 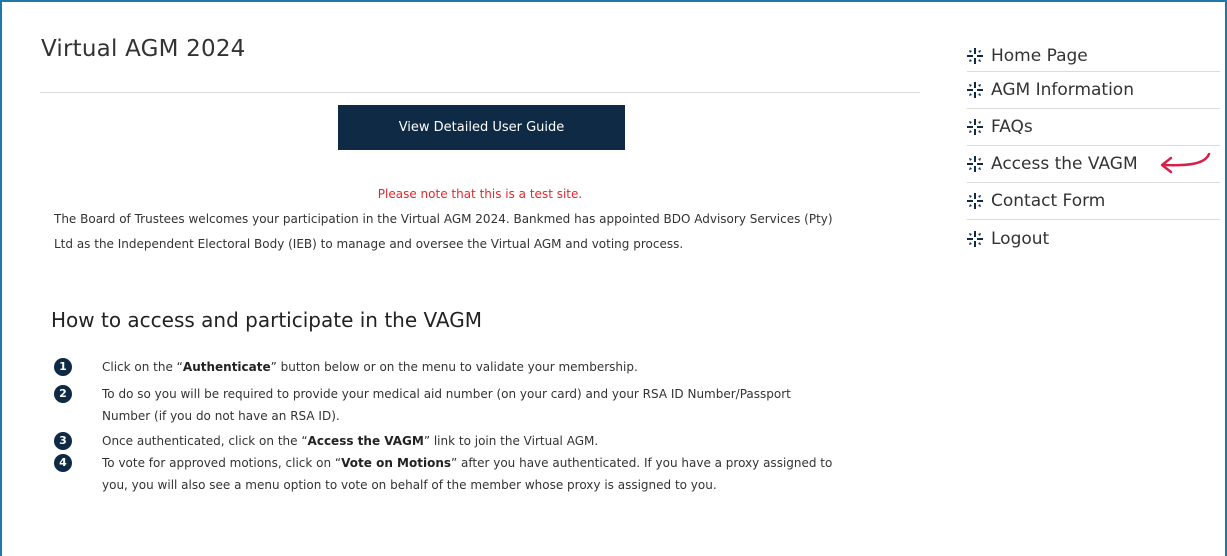 I want to click on menu-item-label: Access the VAGM, so click(x=1064, y=164).